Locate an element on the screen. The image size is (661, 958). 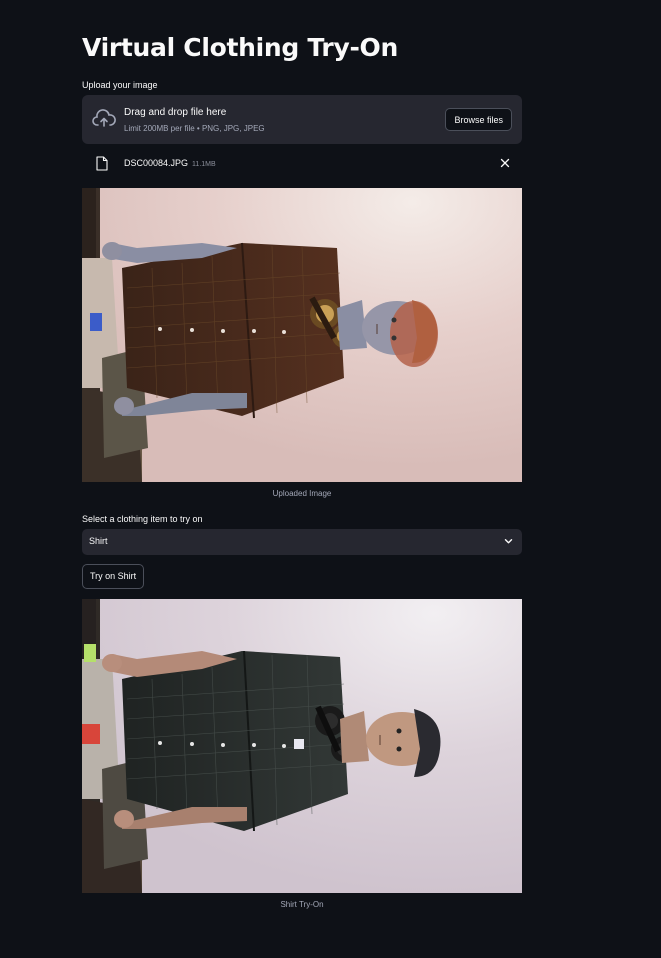
cloud-upload-icon is located at coordinates (104, 118).